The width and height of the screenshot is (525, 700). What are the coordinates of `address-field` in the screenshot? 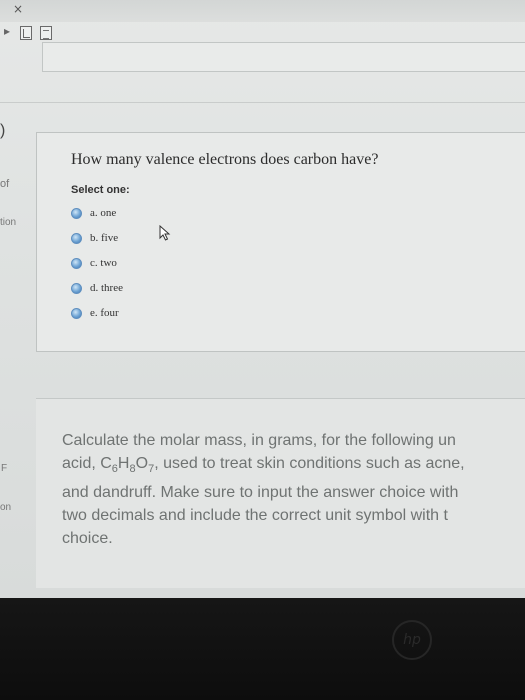 It's located at (283, 57).